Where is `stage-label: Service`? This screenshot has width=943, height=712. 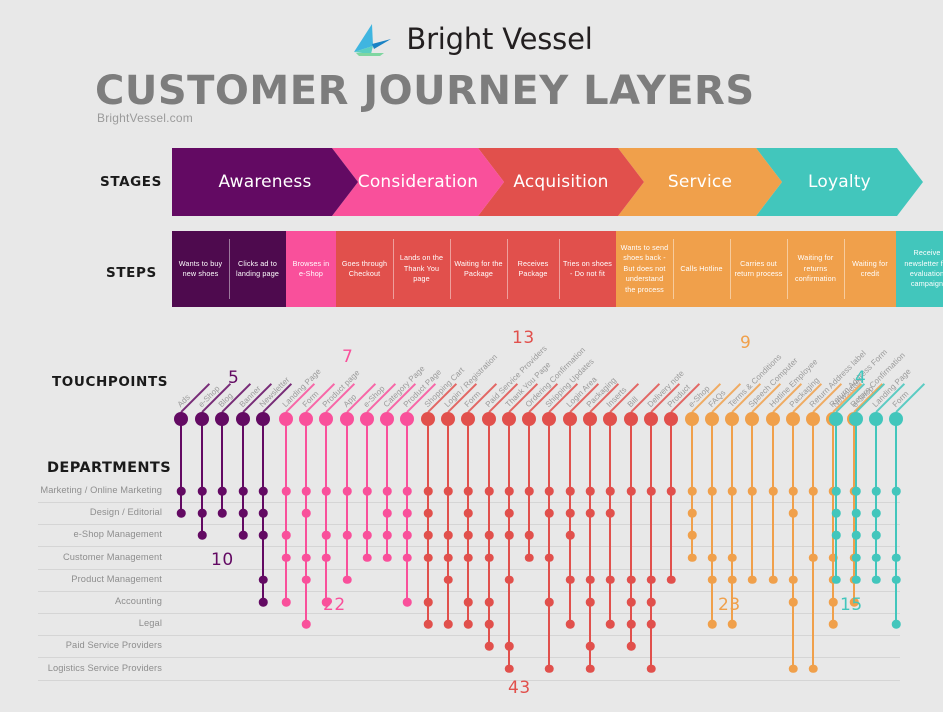 stage-label: Service is located at coordinates (700, 182).